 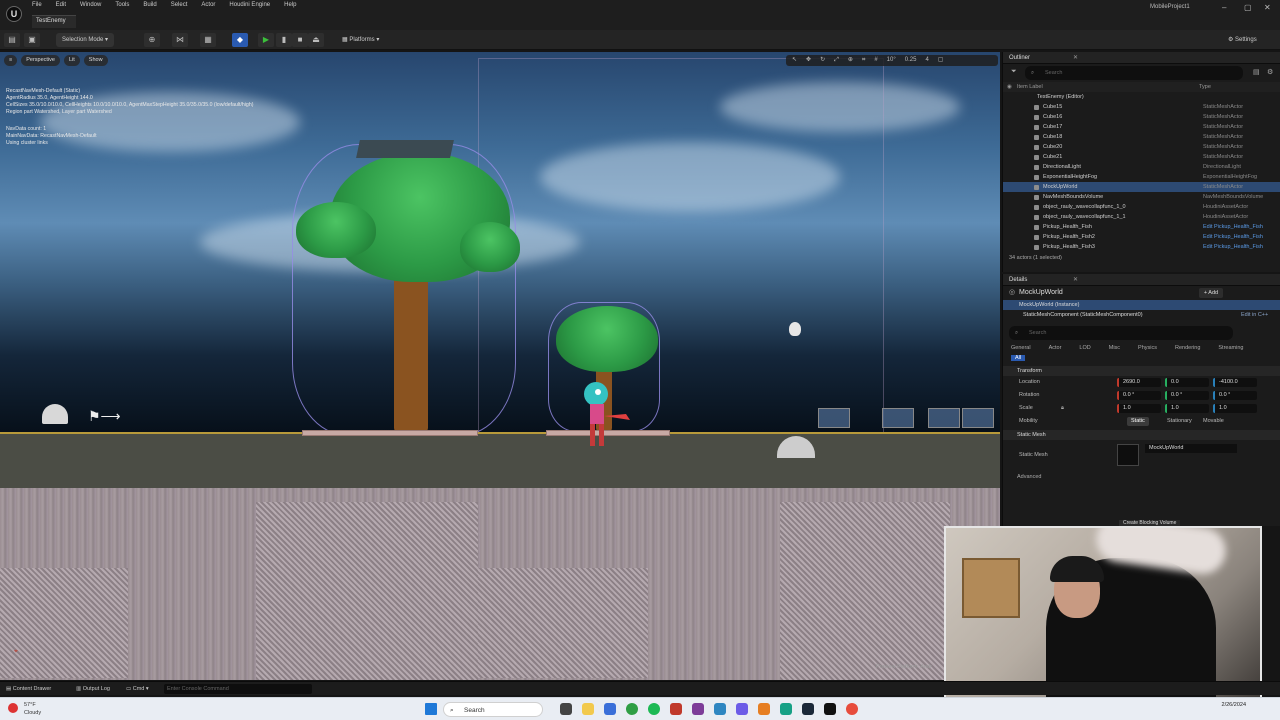 What do you see at coordinates (830, 709) in the screenshot?
I see `unreal-taskbar-icon` at bounding box center [830, 709].